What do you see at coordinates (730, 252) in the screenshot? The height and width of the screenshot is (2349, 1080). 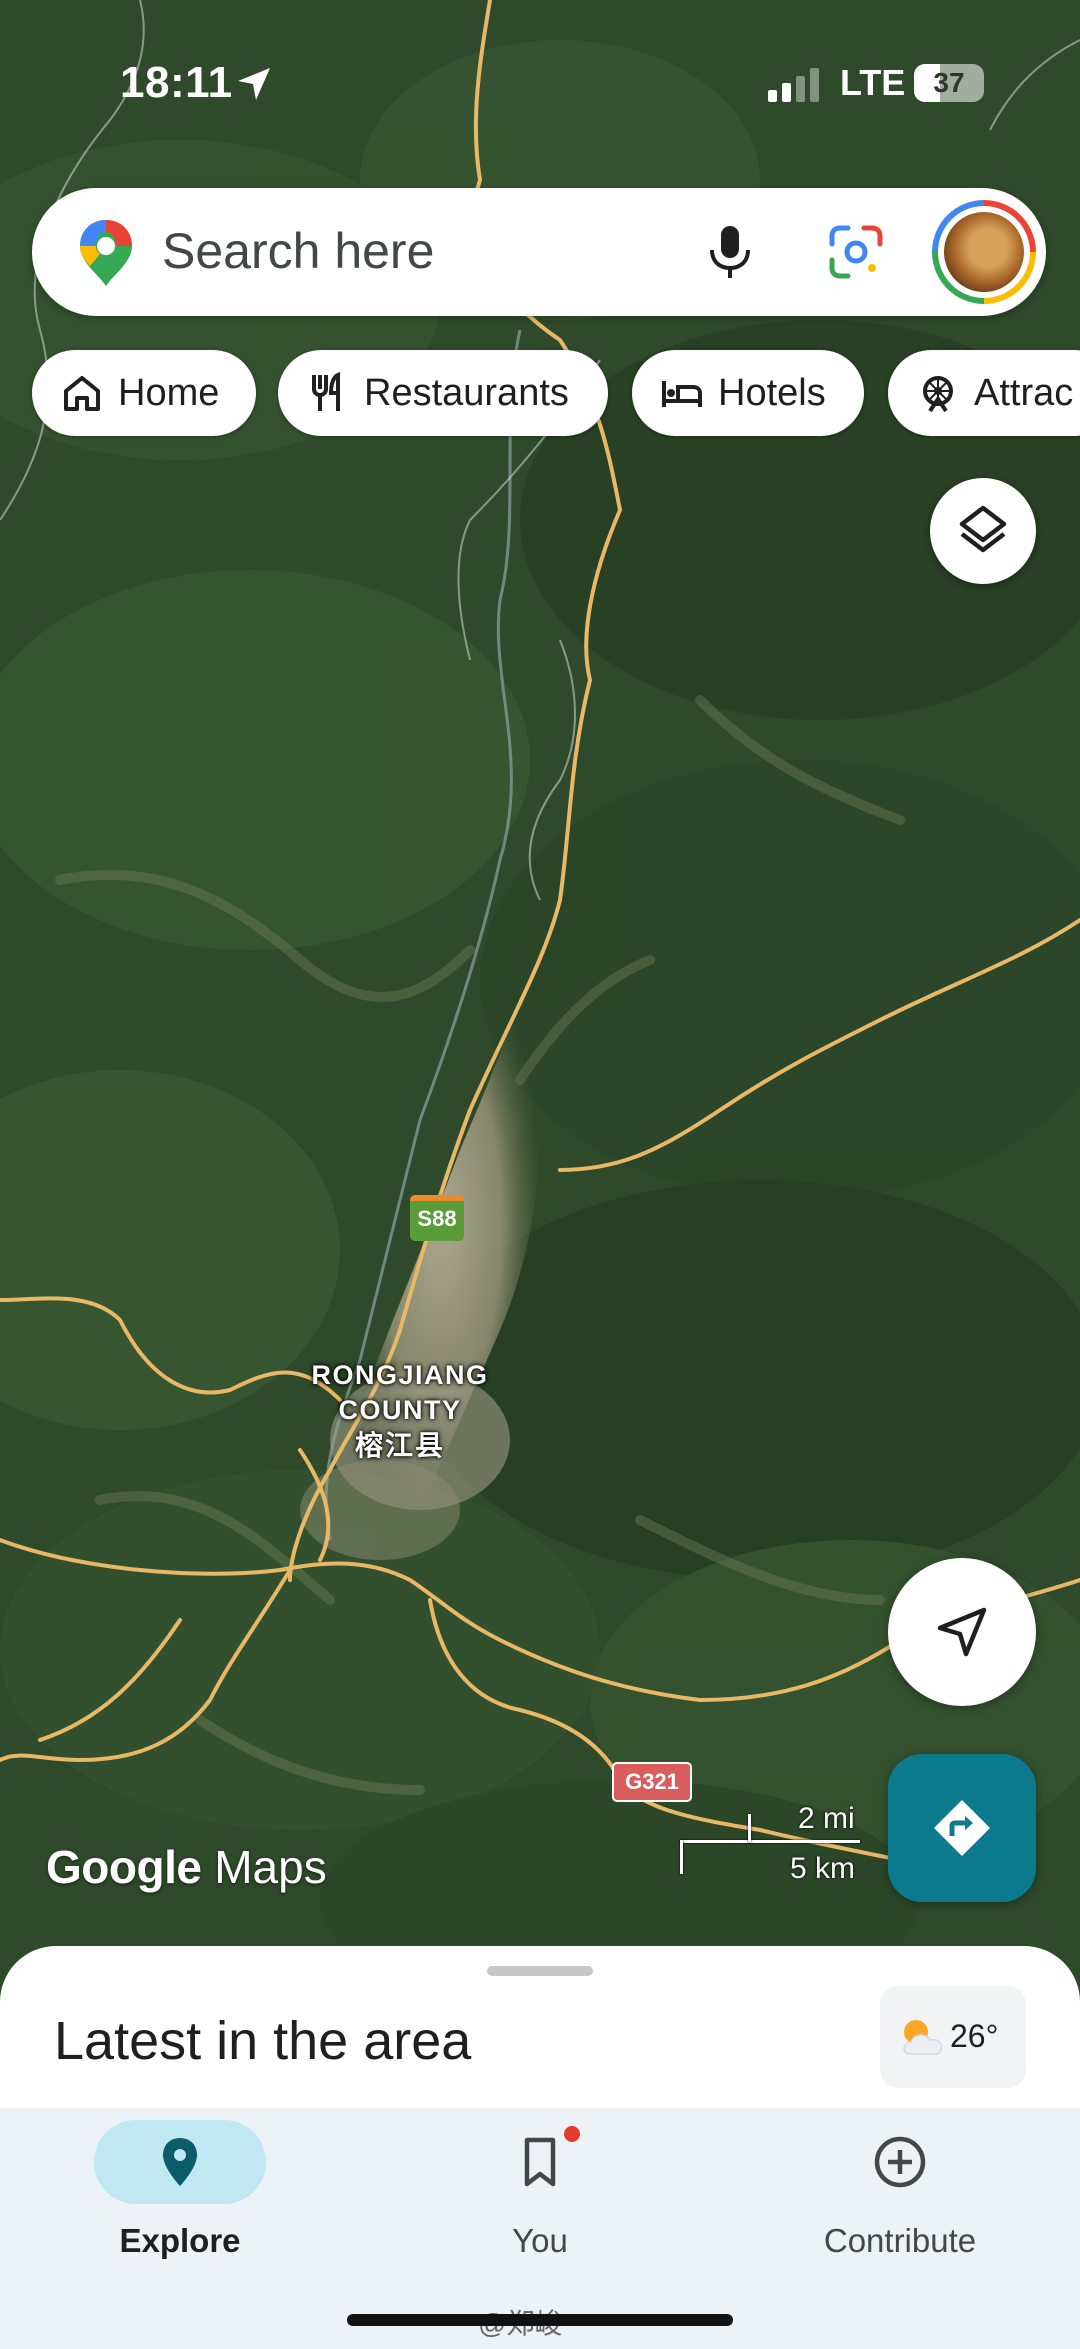 I see `microphone-icon` at bounding box center [730, 252].